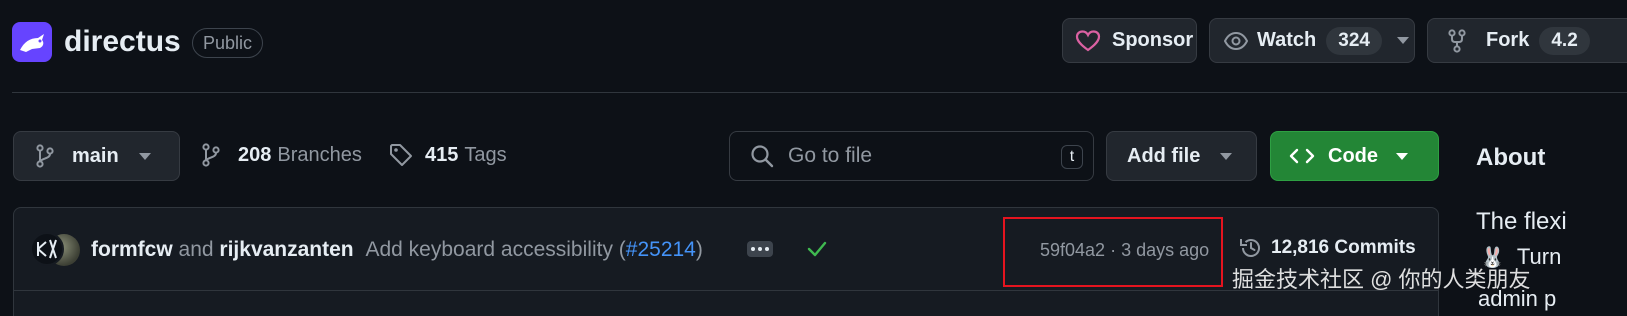 The image size is (1627, 316). What do you see at coordinates (1164, 155) in the screenshot?
I see `add-file-label: Add file` at bounding box center [1164, 155].